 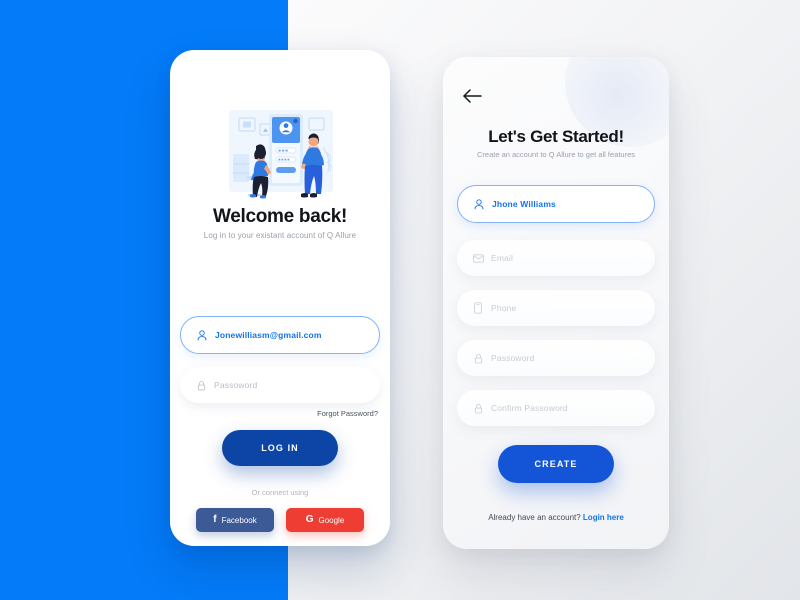 I want to click on google-login-button: G Google, so click(x=325, y=520).